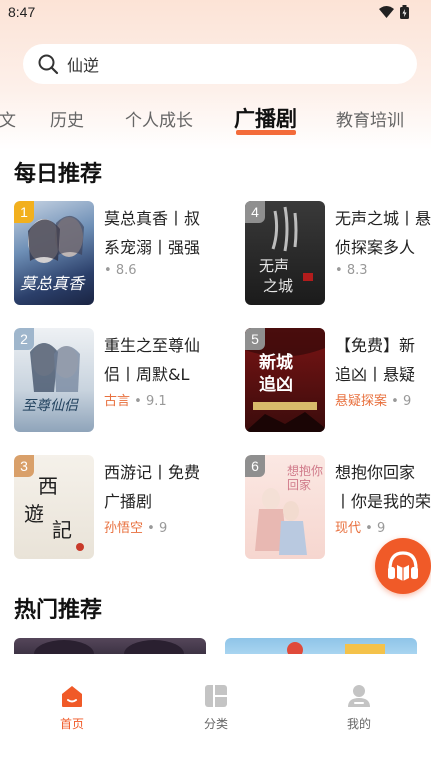 The height and width of the screenshot is (767, 431). What do you see at coordinates (8, 118) in the screenshot?
I see `tab-wen: 文` at bounding box center [8, 118].